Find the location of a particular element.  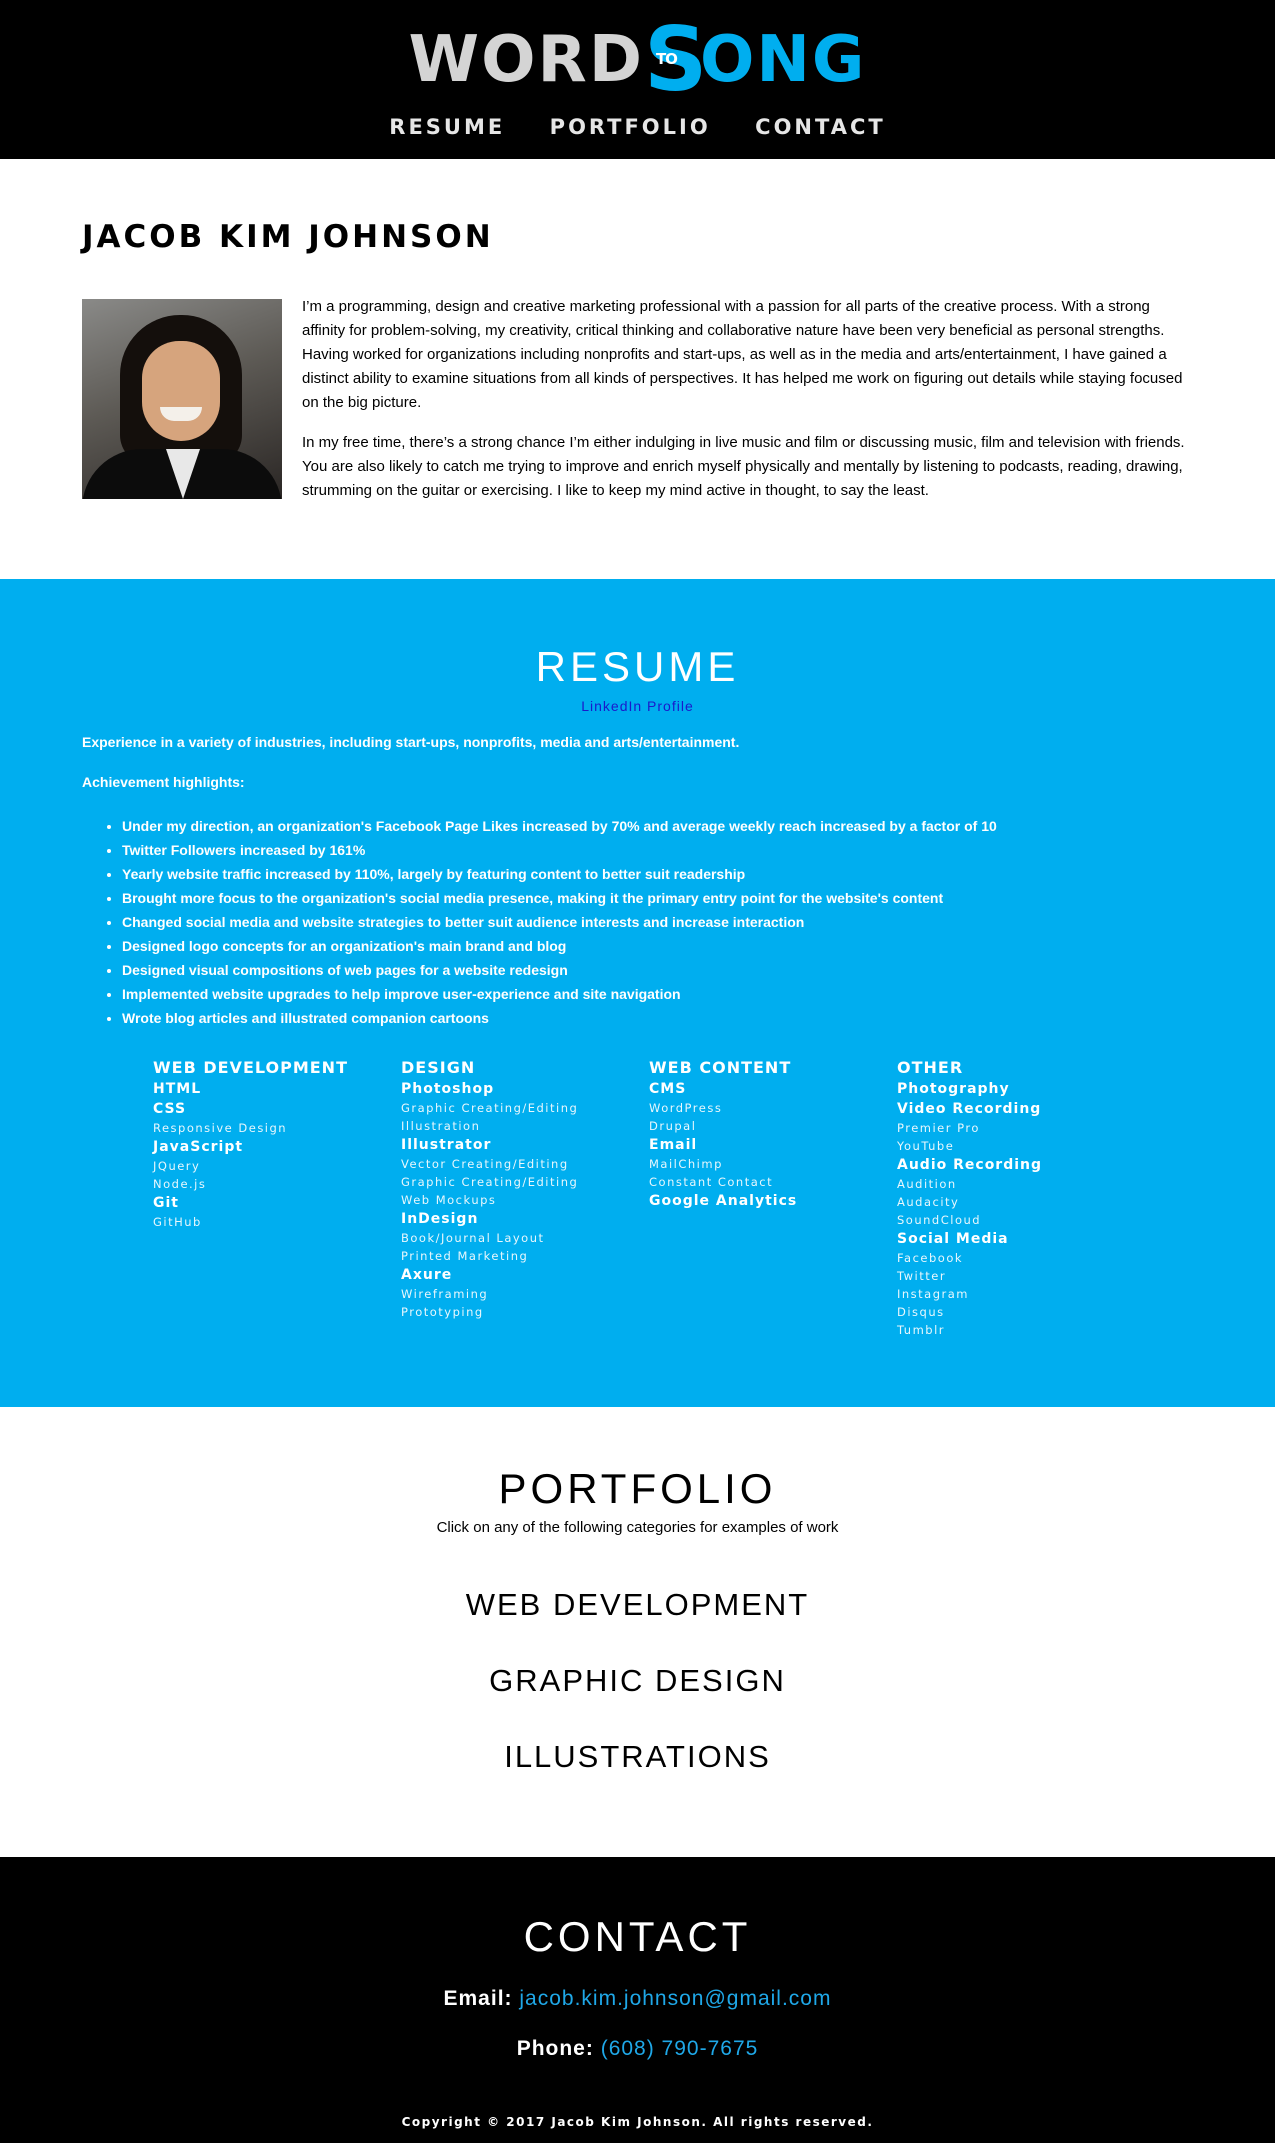

skill-detail: Facebook is located at coordinates (930, 1258).